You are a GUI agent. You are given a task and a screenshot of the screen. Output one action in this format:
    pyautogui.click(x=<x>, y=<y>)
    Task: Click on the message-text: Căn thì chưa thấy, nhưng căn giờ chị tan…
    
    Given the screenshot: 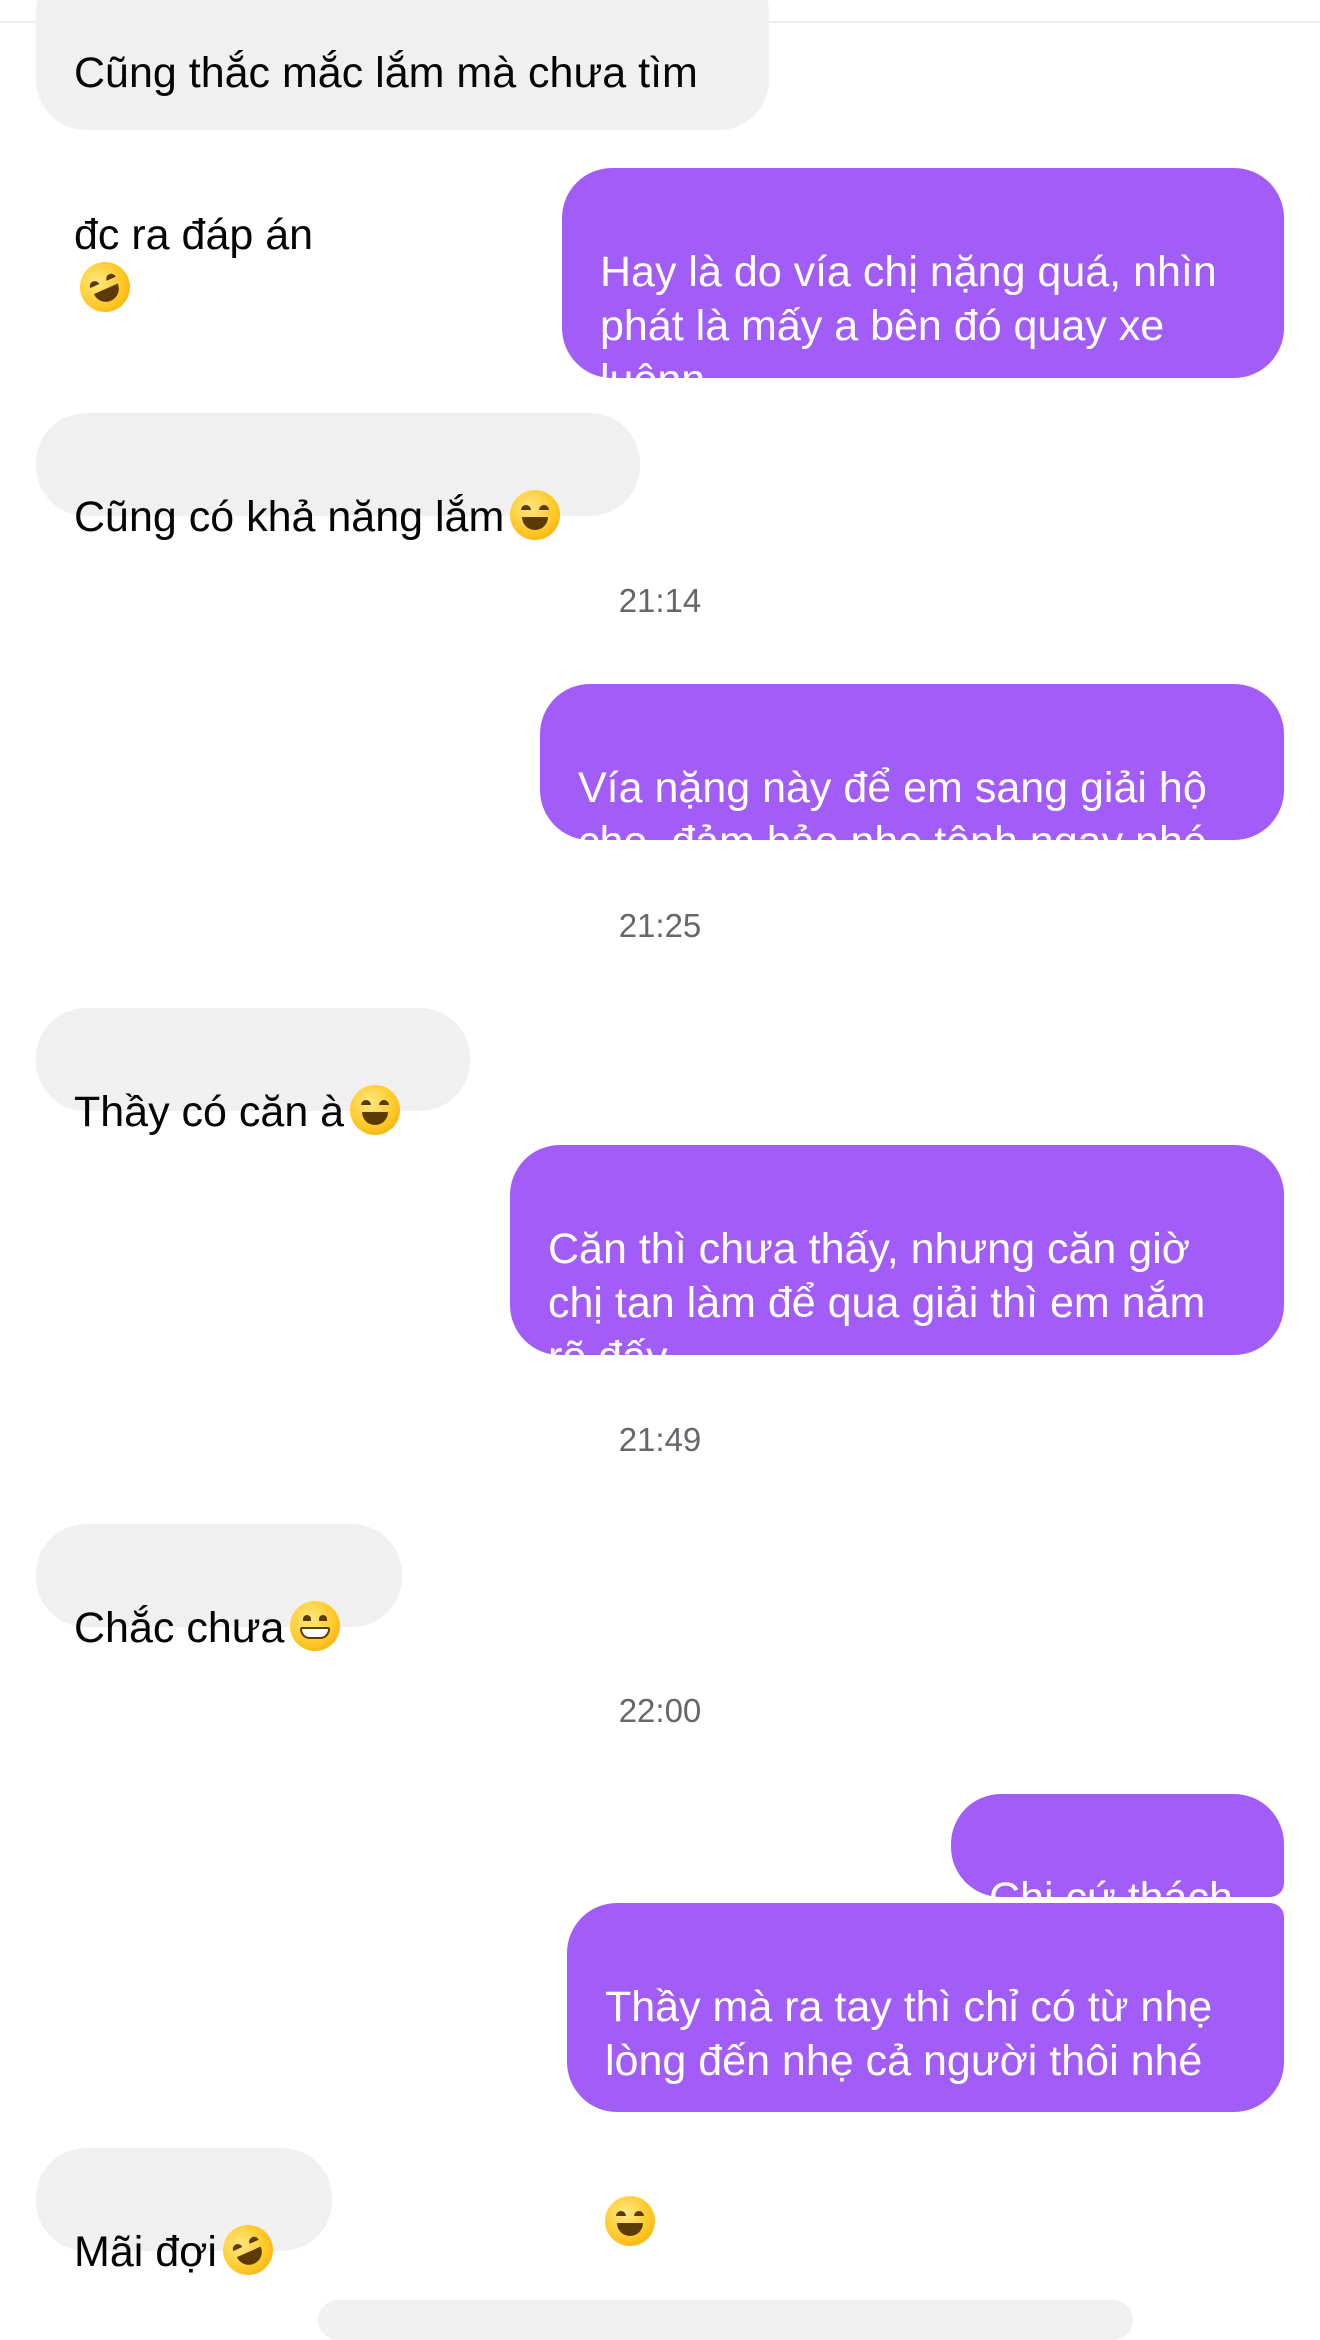 What is the action you would take?
    pyautogui.click(x=877, y=1303)
    